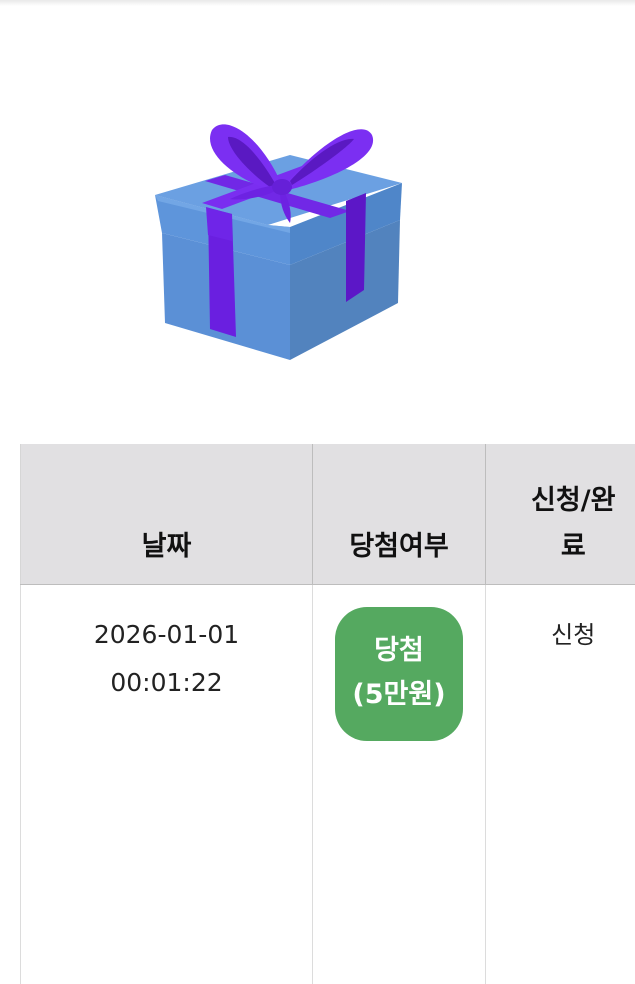  What do you see at coordinates (280, 240) in the screenshot?
I see `gift-box-icon` at bounding box center [280, 240].